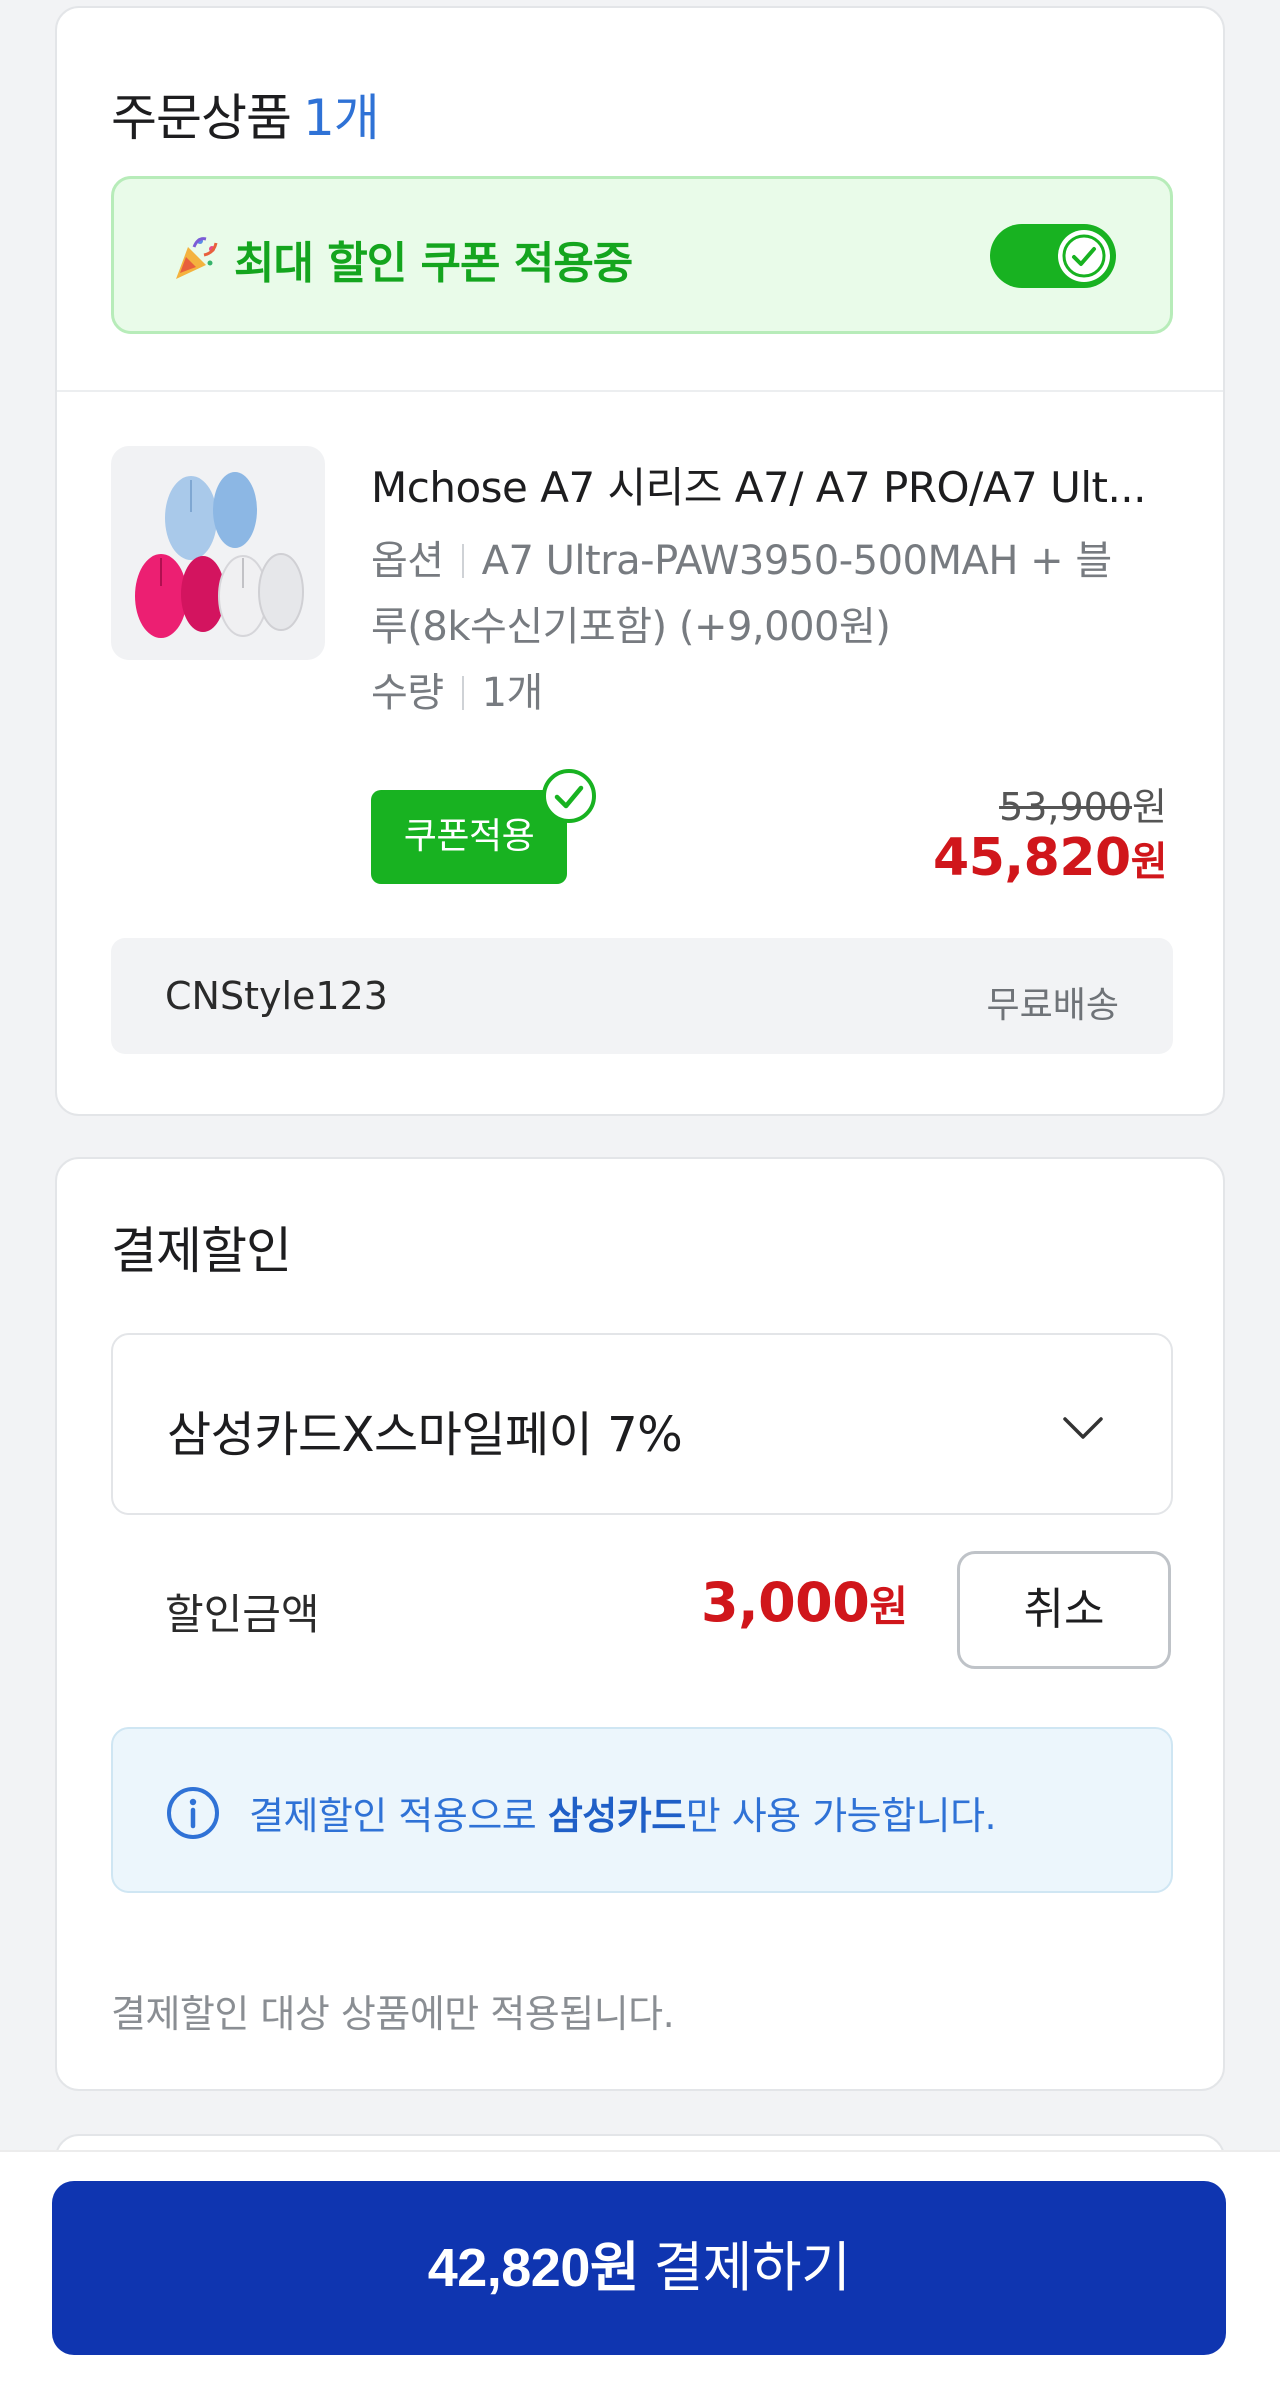 Image resolution: width=1280 pixels, height=2382 pixels. I want to click on info-suffix: 만 사용 가능합니다., so click(841, 1816).